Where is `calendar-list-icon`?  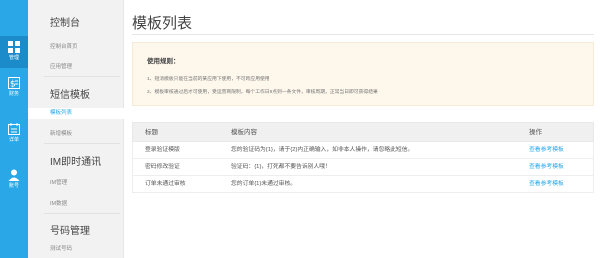
calendar-list-icon is located at coordinates (14, 129).